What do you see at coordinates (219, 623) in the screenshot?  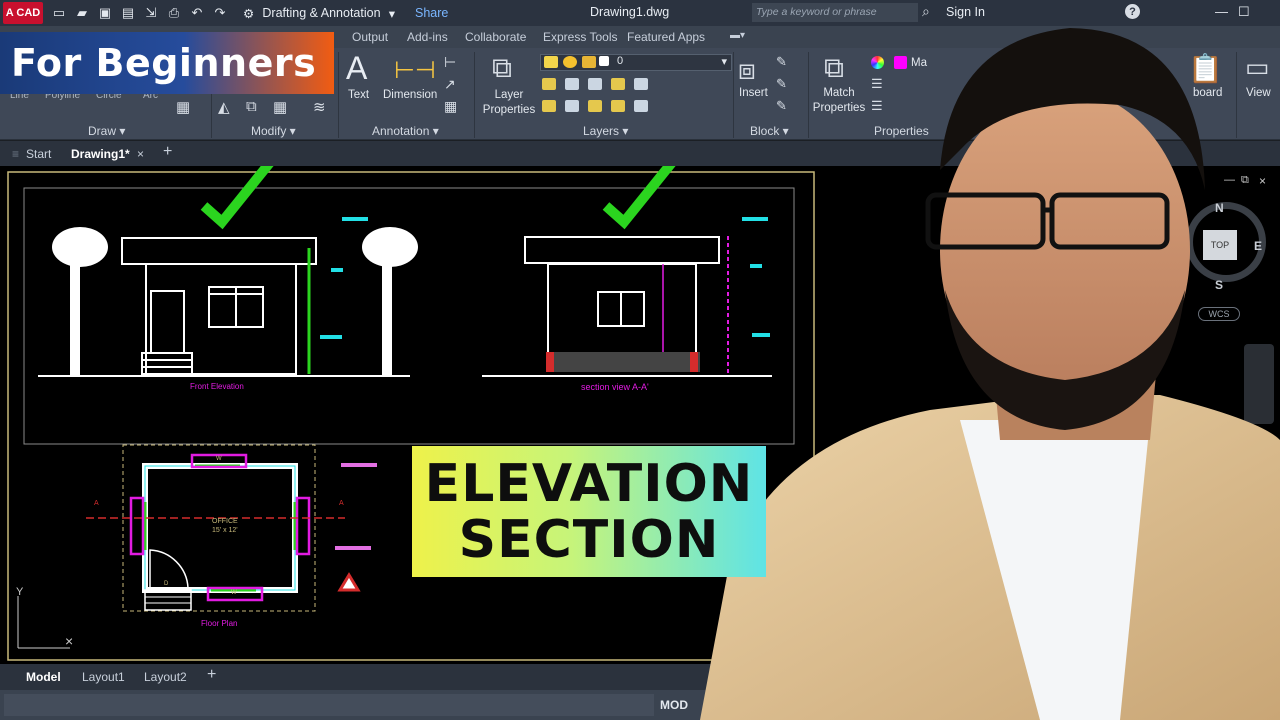 I see `floor-plan-label: Floor Plan` at bounding box center [219, 623].